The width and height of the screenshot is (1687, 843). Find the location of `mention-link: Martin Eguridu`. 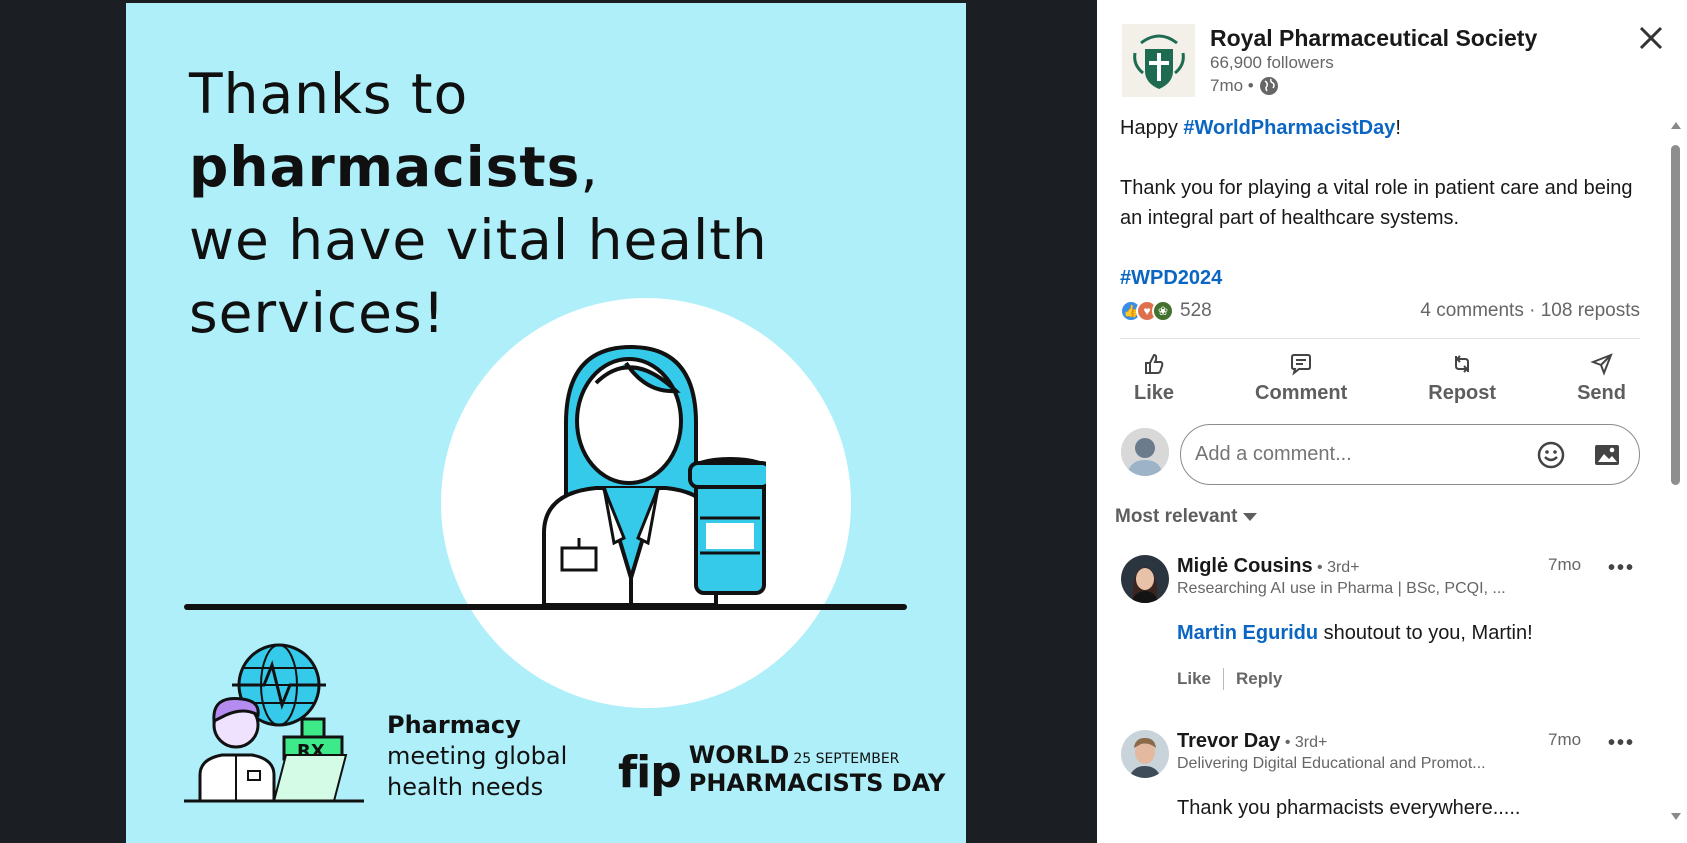

mention-link: Martin Eguridu is located at coordinates (1247, 633).